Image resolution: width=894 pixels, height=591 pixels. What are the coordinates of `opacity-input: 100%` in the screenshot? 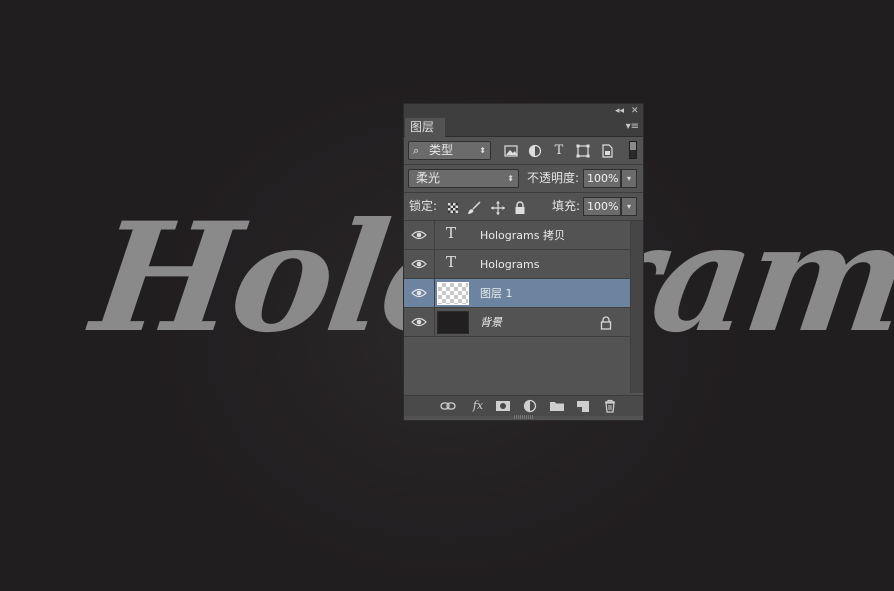 It's located at (602, 178).